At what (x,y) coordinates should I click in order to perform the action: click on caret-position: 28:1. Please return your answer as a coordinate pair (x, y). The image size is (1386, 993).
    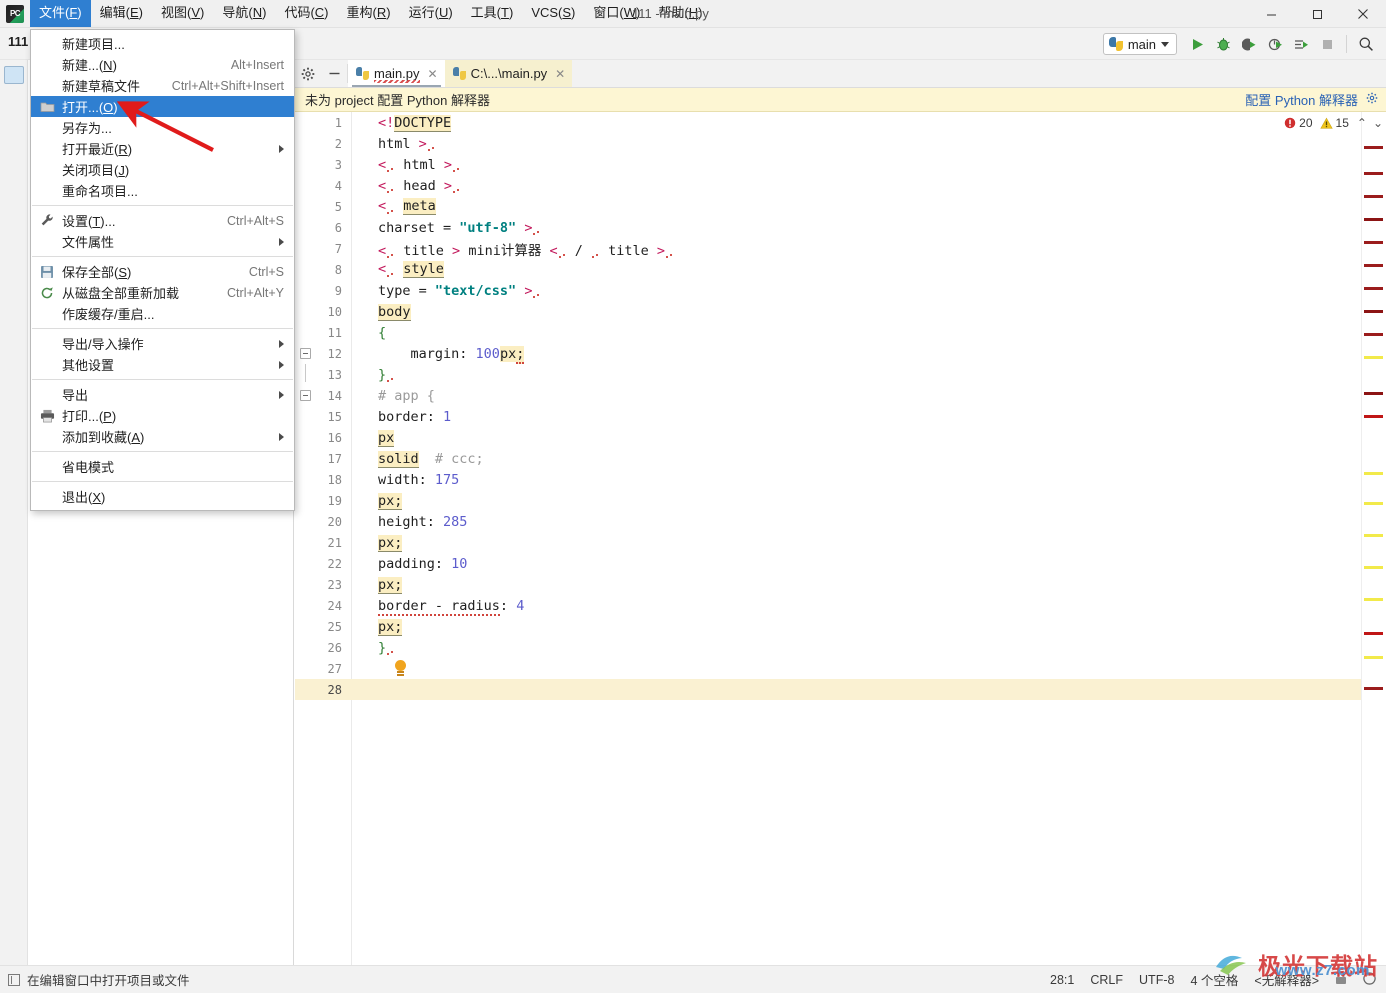
    Looking at the image, I should click on (1062, 980).